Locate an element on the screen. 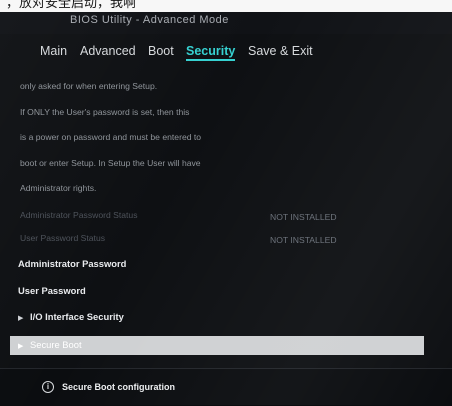  io-interface-security-item: ▶ I/O Interface Security is located at coordinates (71, 316).